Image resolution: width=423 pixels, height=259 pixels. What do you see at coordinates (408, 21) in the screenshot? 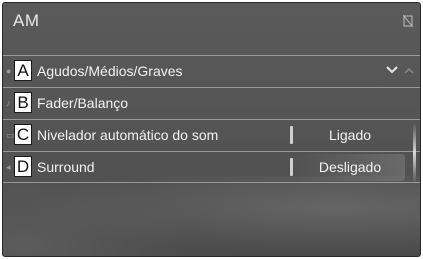
I see `signal-off-icon` at bounding box center [408, 21].